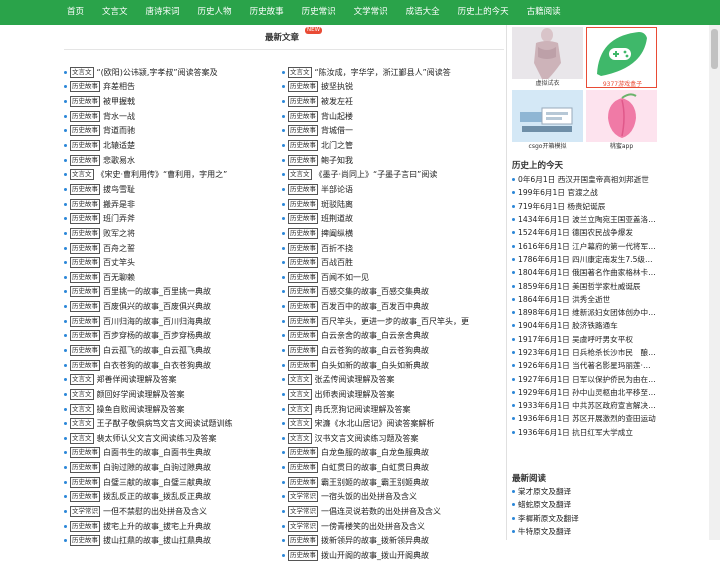 The height and width of the screenshot is (563, 720). Describe the element at coordinates (155, 511) in the screenshot. I see `article-link: 一但不禁慰的出处拼音及含义` at that location.